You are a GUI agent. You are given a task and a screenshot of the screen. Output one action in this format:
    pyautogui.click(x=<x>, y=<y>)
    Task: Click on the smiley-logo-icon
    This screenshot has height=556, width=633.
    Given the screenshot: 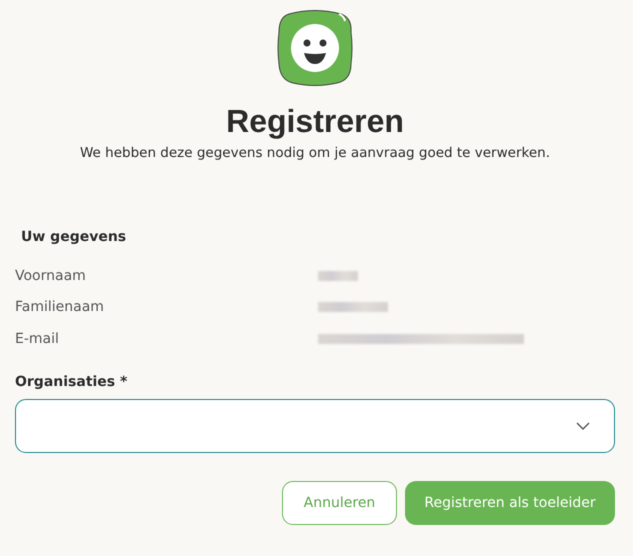 What is the action you would take?
    pyautogui.click(x=315, y=48)
    